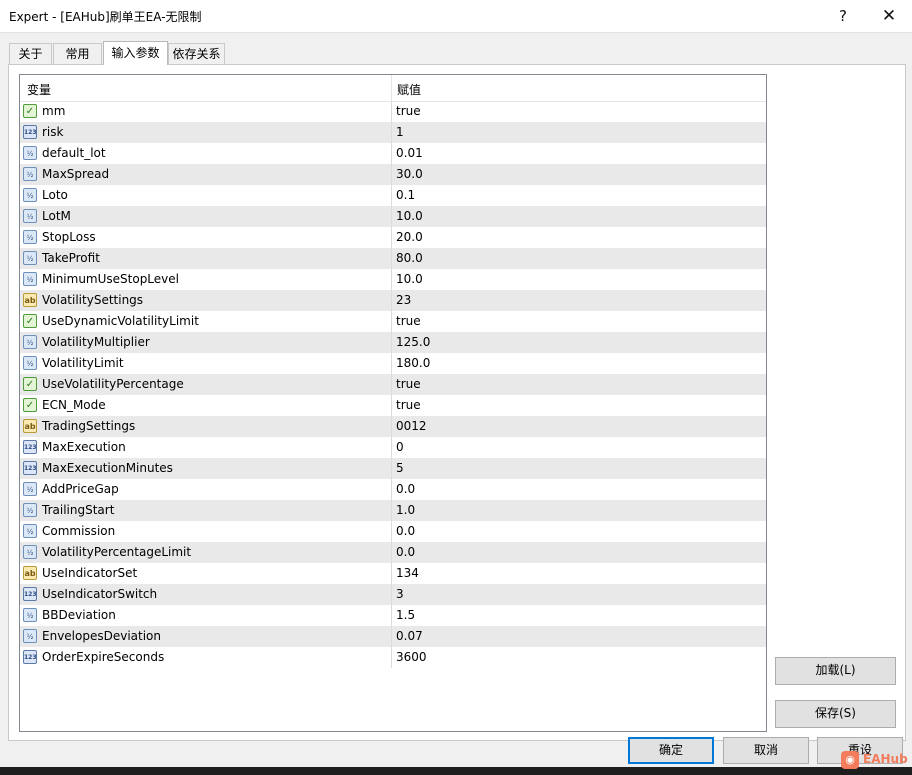 The width and height of the screenshot is (912, 775). I want to click on parameter-name: LotM, so click(56, 216).